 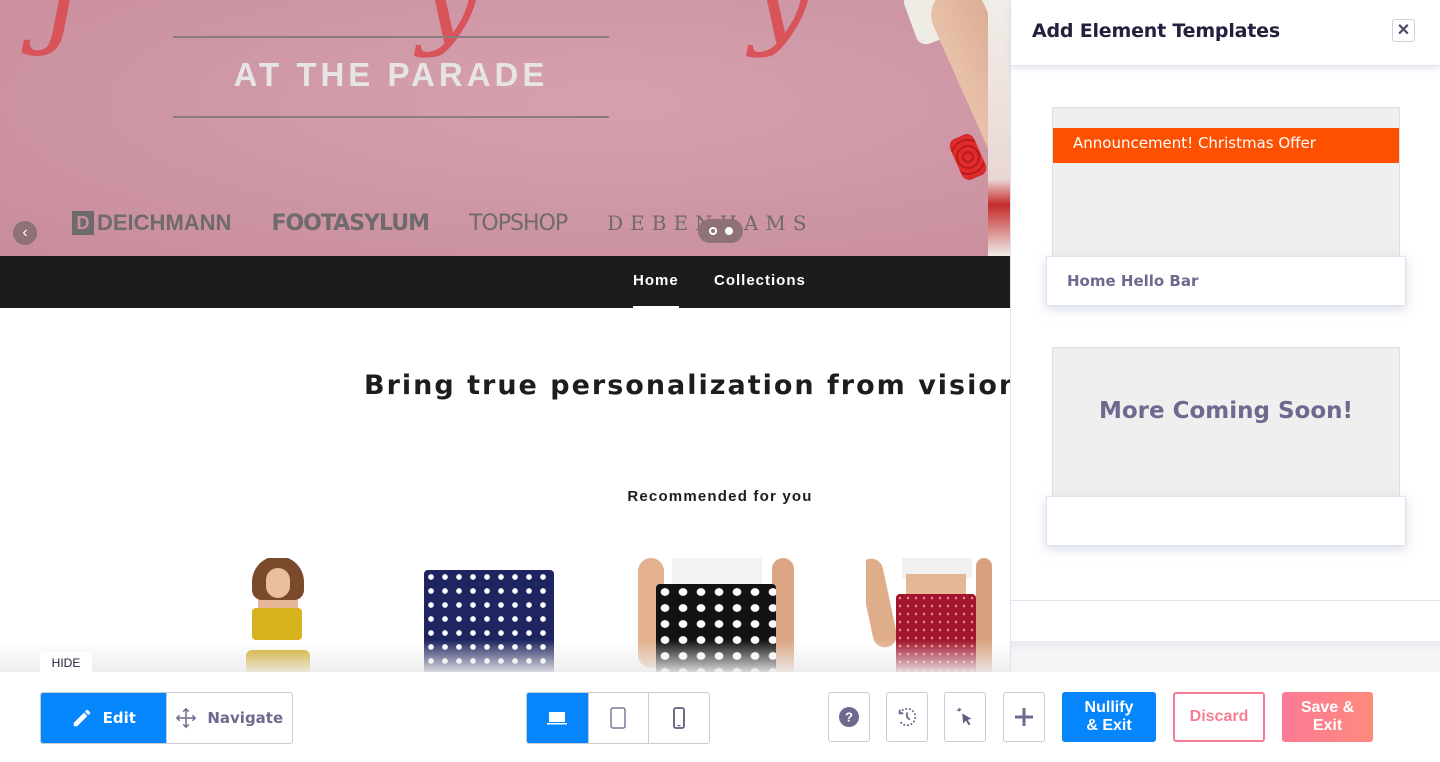 I want to click on navigate-mode-button: Navigate, so click(x=229, y=718).